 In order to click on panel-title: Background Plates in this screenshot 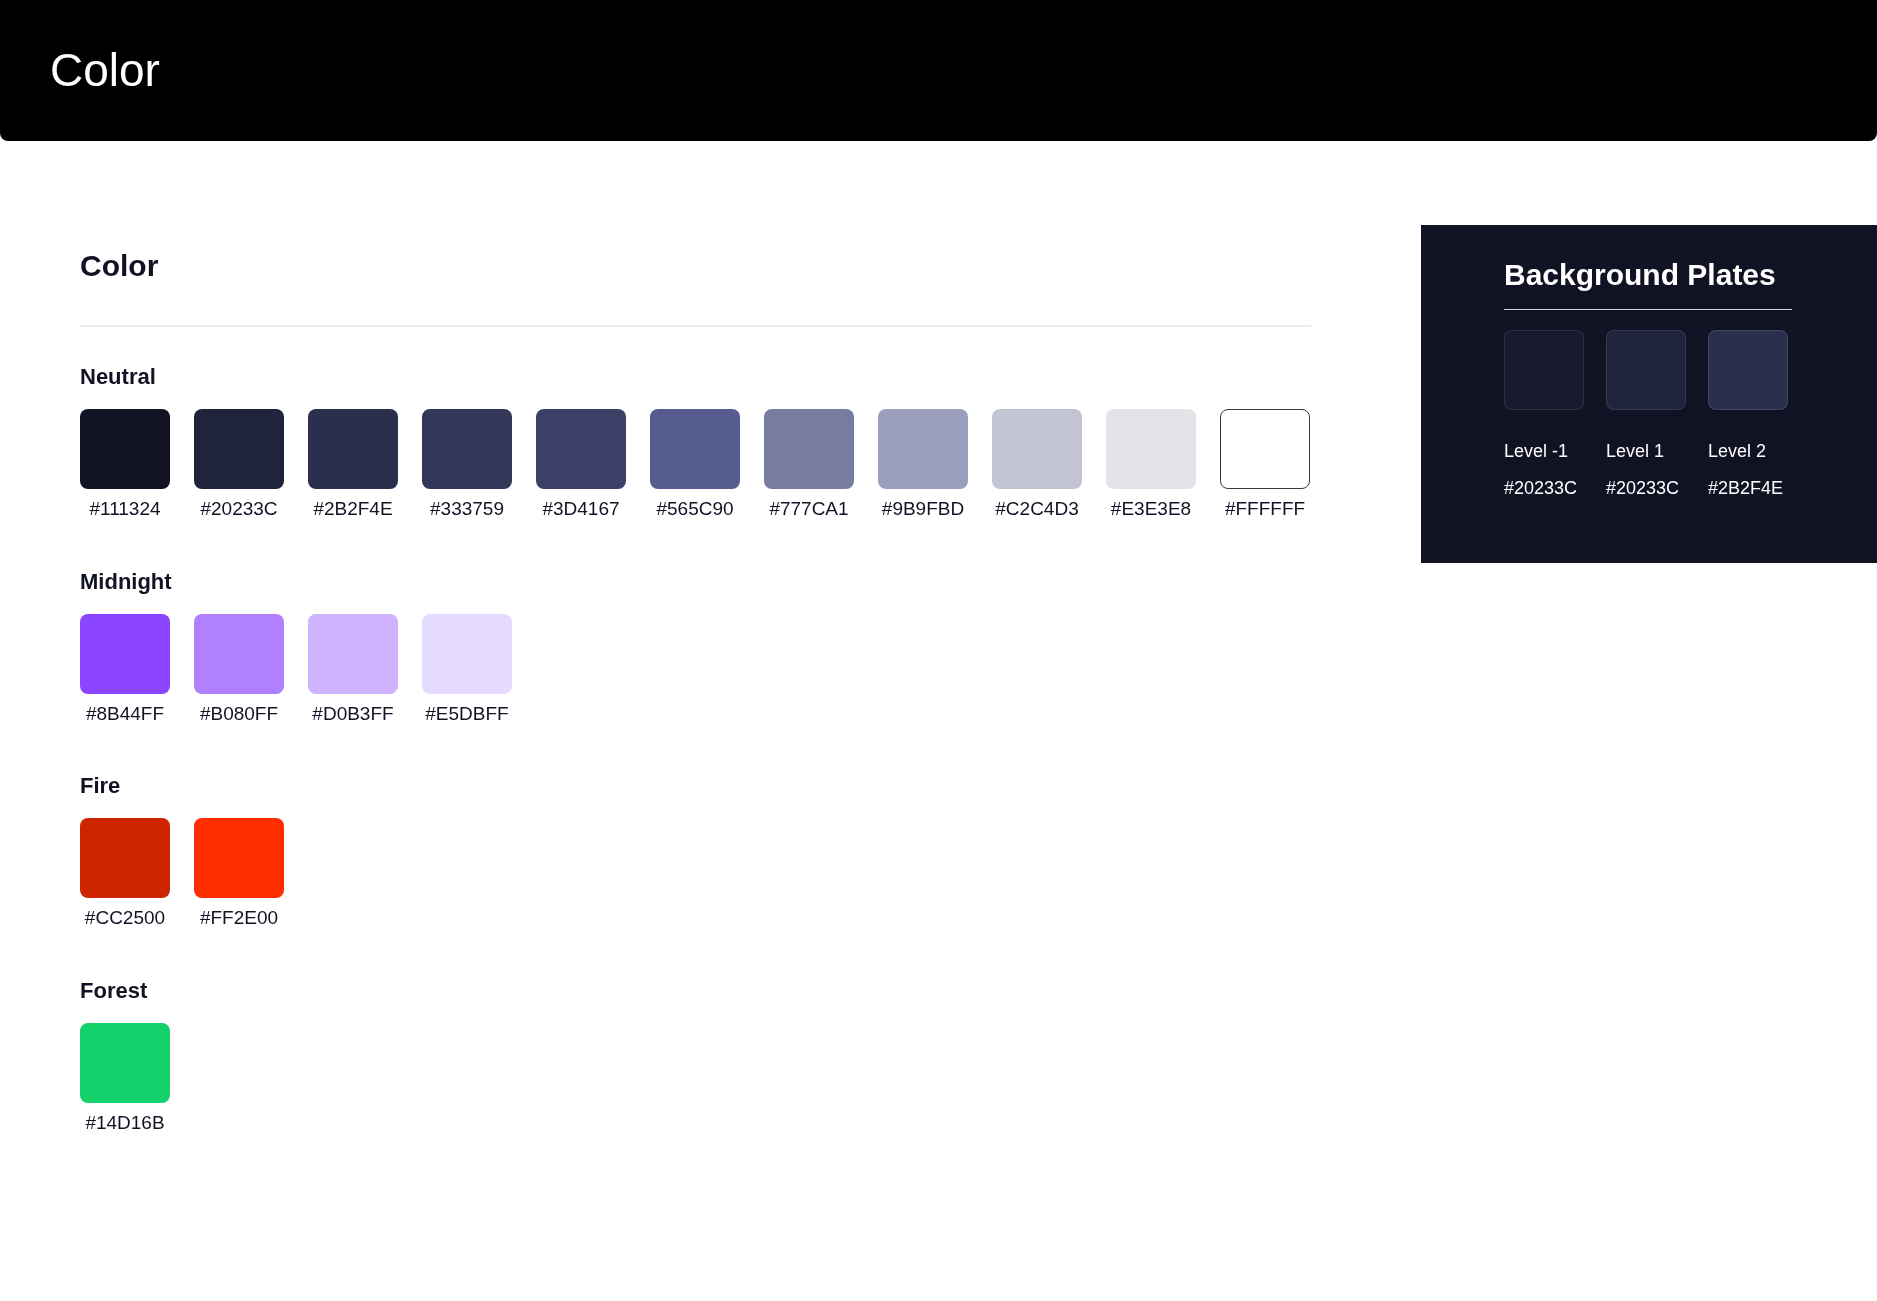, I will do `click(1648, 282)`.